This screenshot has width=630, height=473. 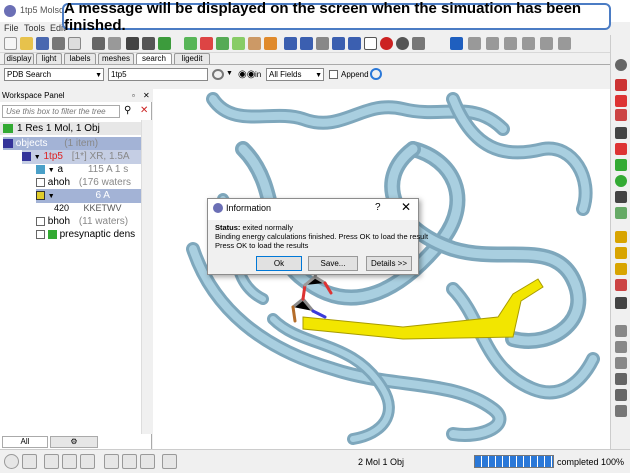 What do you see at coordinates (42, 43) in the screenshot?
I see `save-icon` at bounding box center [42, 43].